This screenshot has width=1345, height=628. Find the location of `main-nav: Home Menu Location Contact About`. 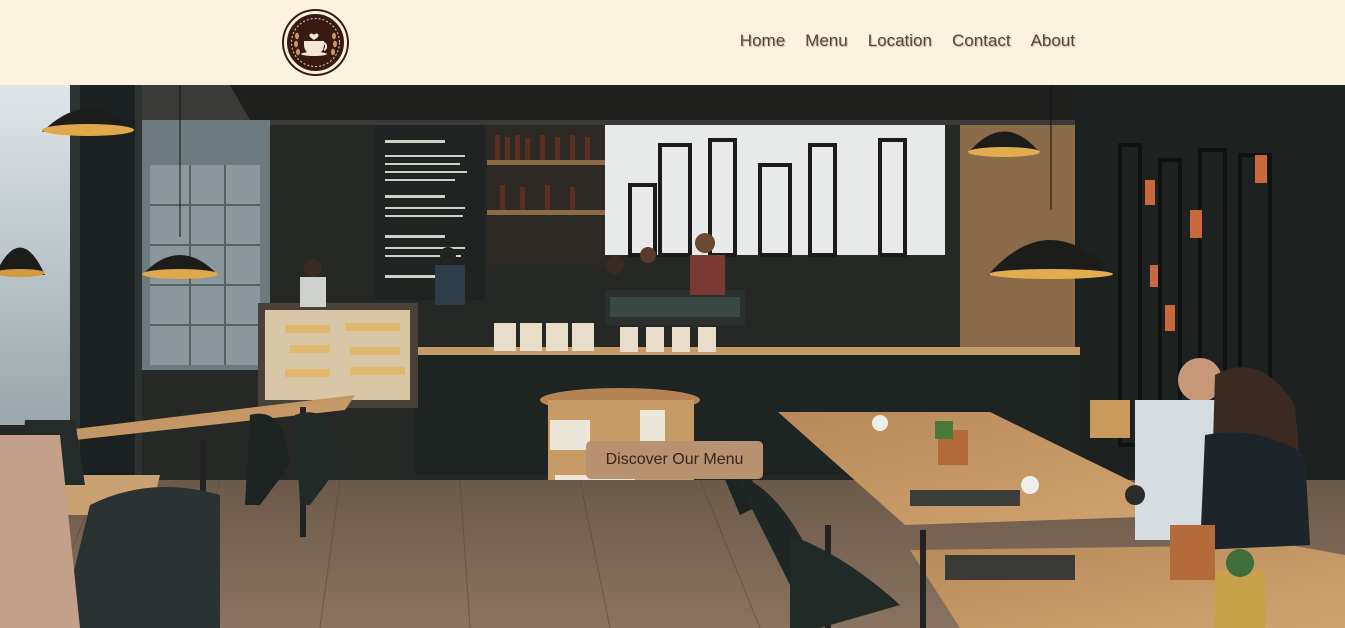

main-nav: Home Menu Location Contact About is located at coordinates (907, 41).